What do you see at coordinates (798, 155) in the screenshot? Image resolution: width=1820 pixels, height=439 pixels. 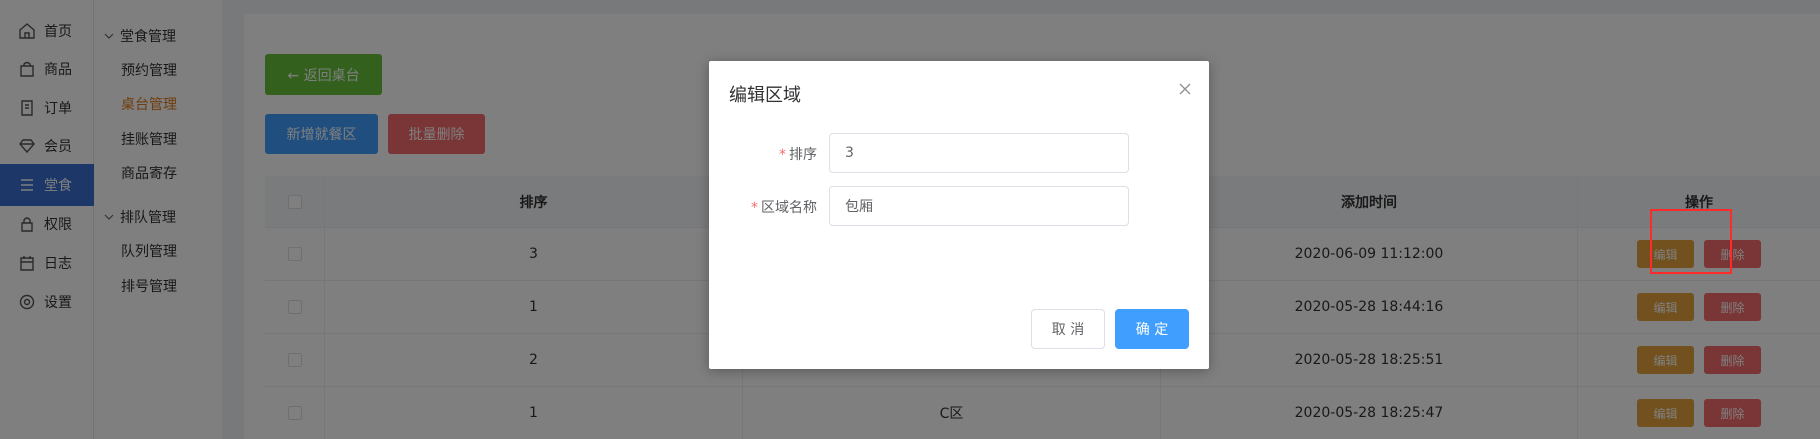 I see `sort-field-label: * 排序` at bounding box center [798, 155].